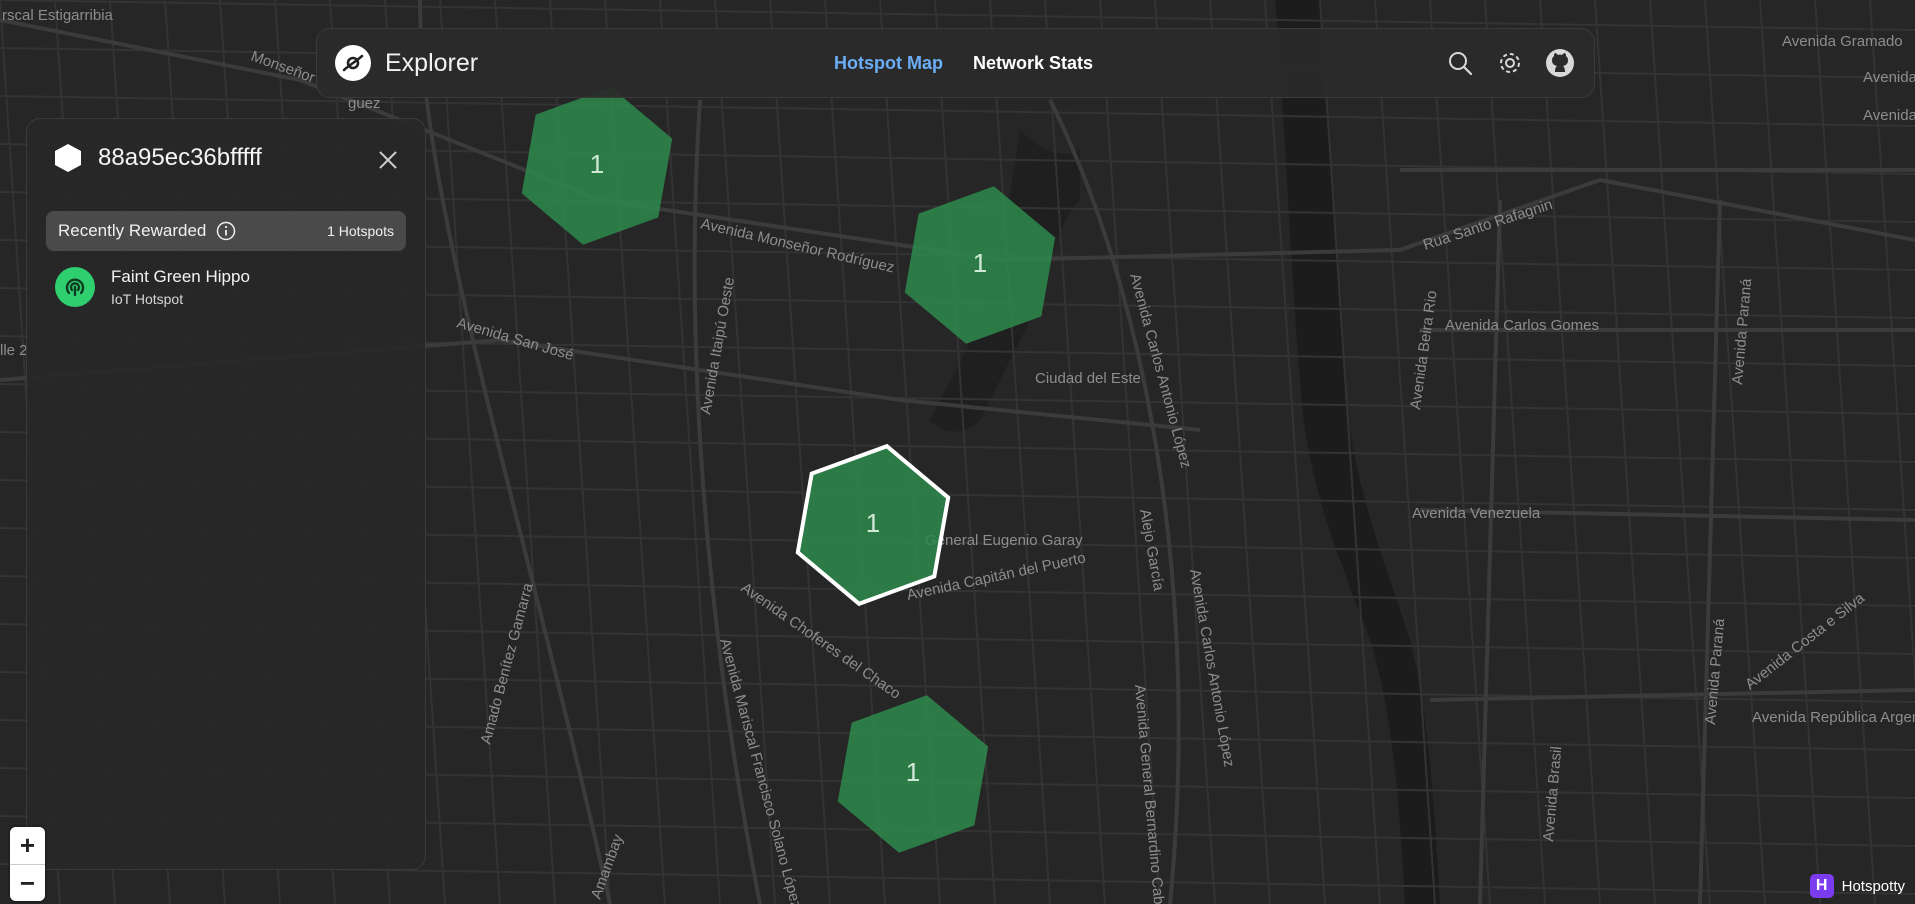  Describe the element at coordinates (1033, 63) in the screenshot. I see `nav-network-stats-link: Network Stats` at that location.